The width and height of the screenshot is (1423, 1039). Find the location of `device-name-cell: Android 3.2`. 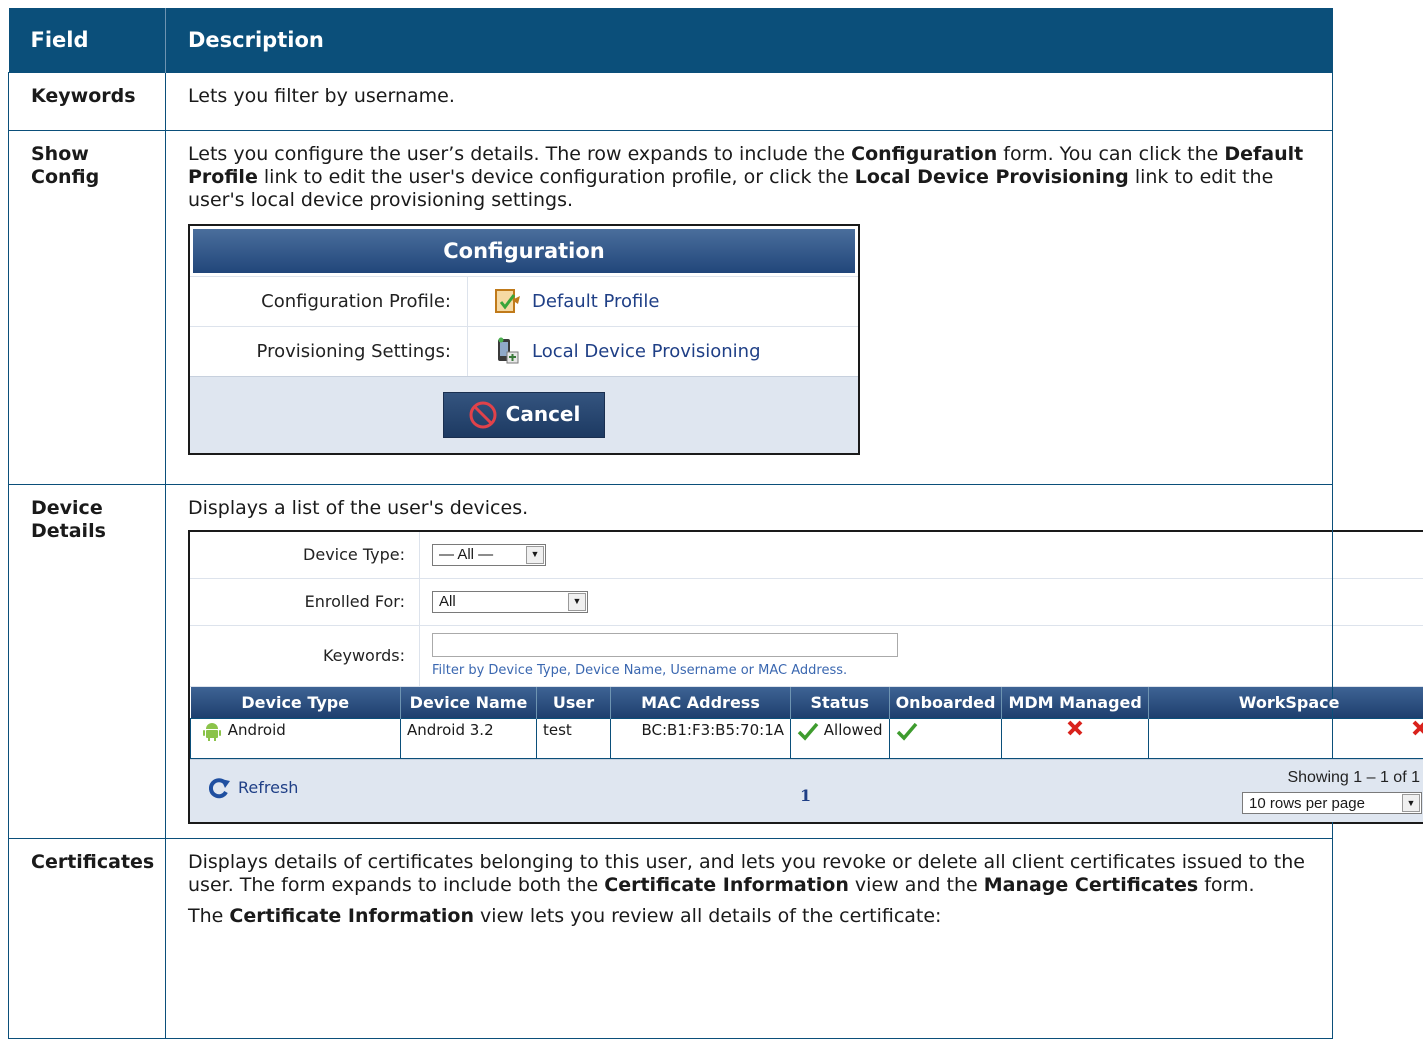

device-name-cell: Android 3.2 is located at coordinates (469, 739).